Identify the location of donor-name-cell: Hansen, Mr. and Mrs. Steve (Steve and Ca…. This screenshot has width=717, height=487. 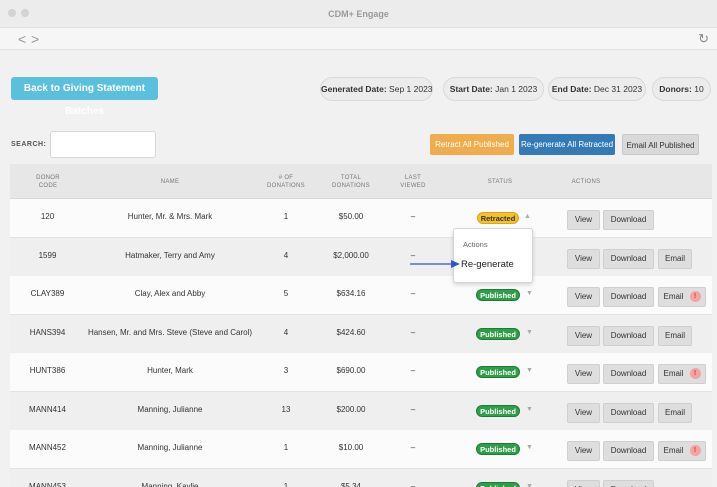
(170, 332).